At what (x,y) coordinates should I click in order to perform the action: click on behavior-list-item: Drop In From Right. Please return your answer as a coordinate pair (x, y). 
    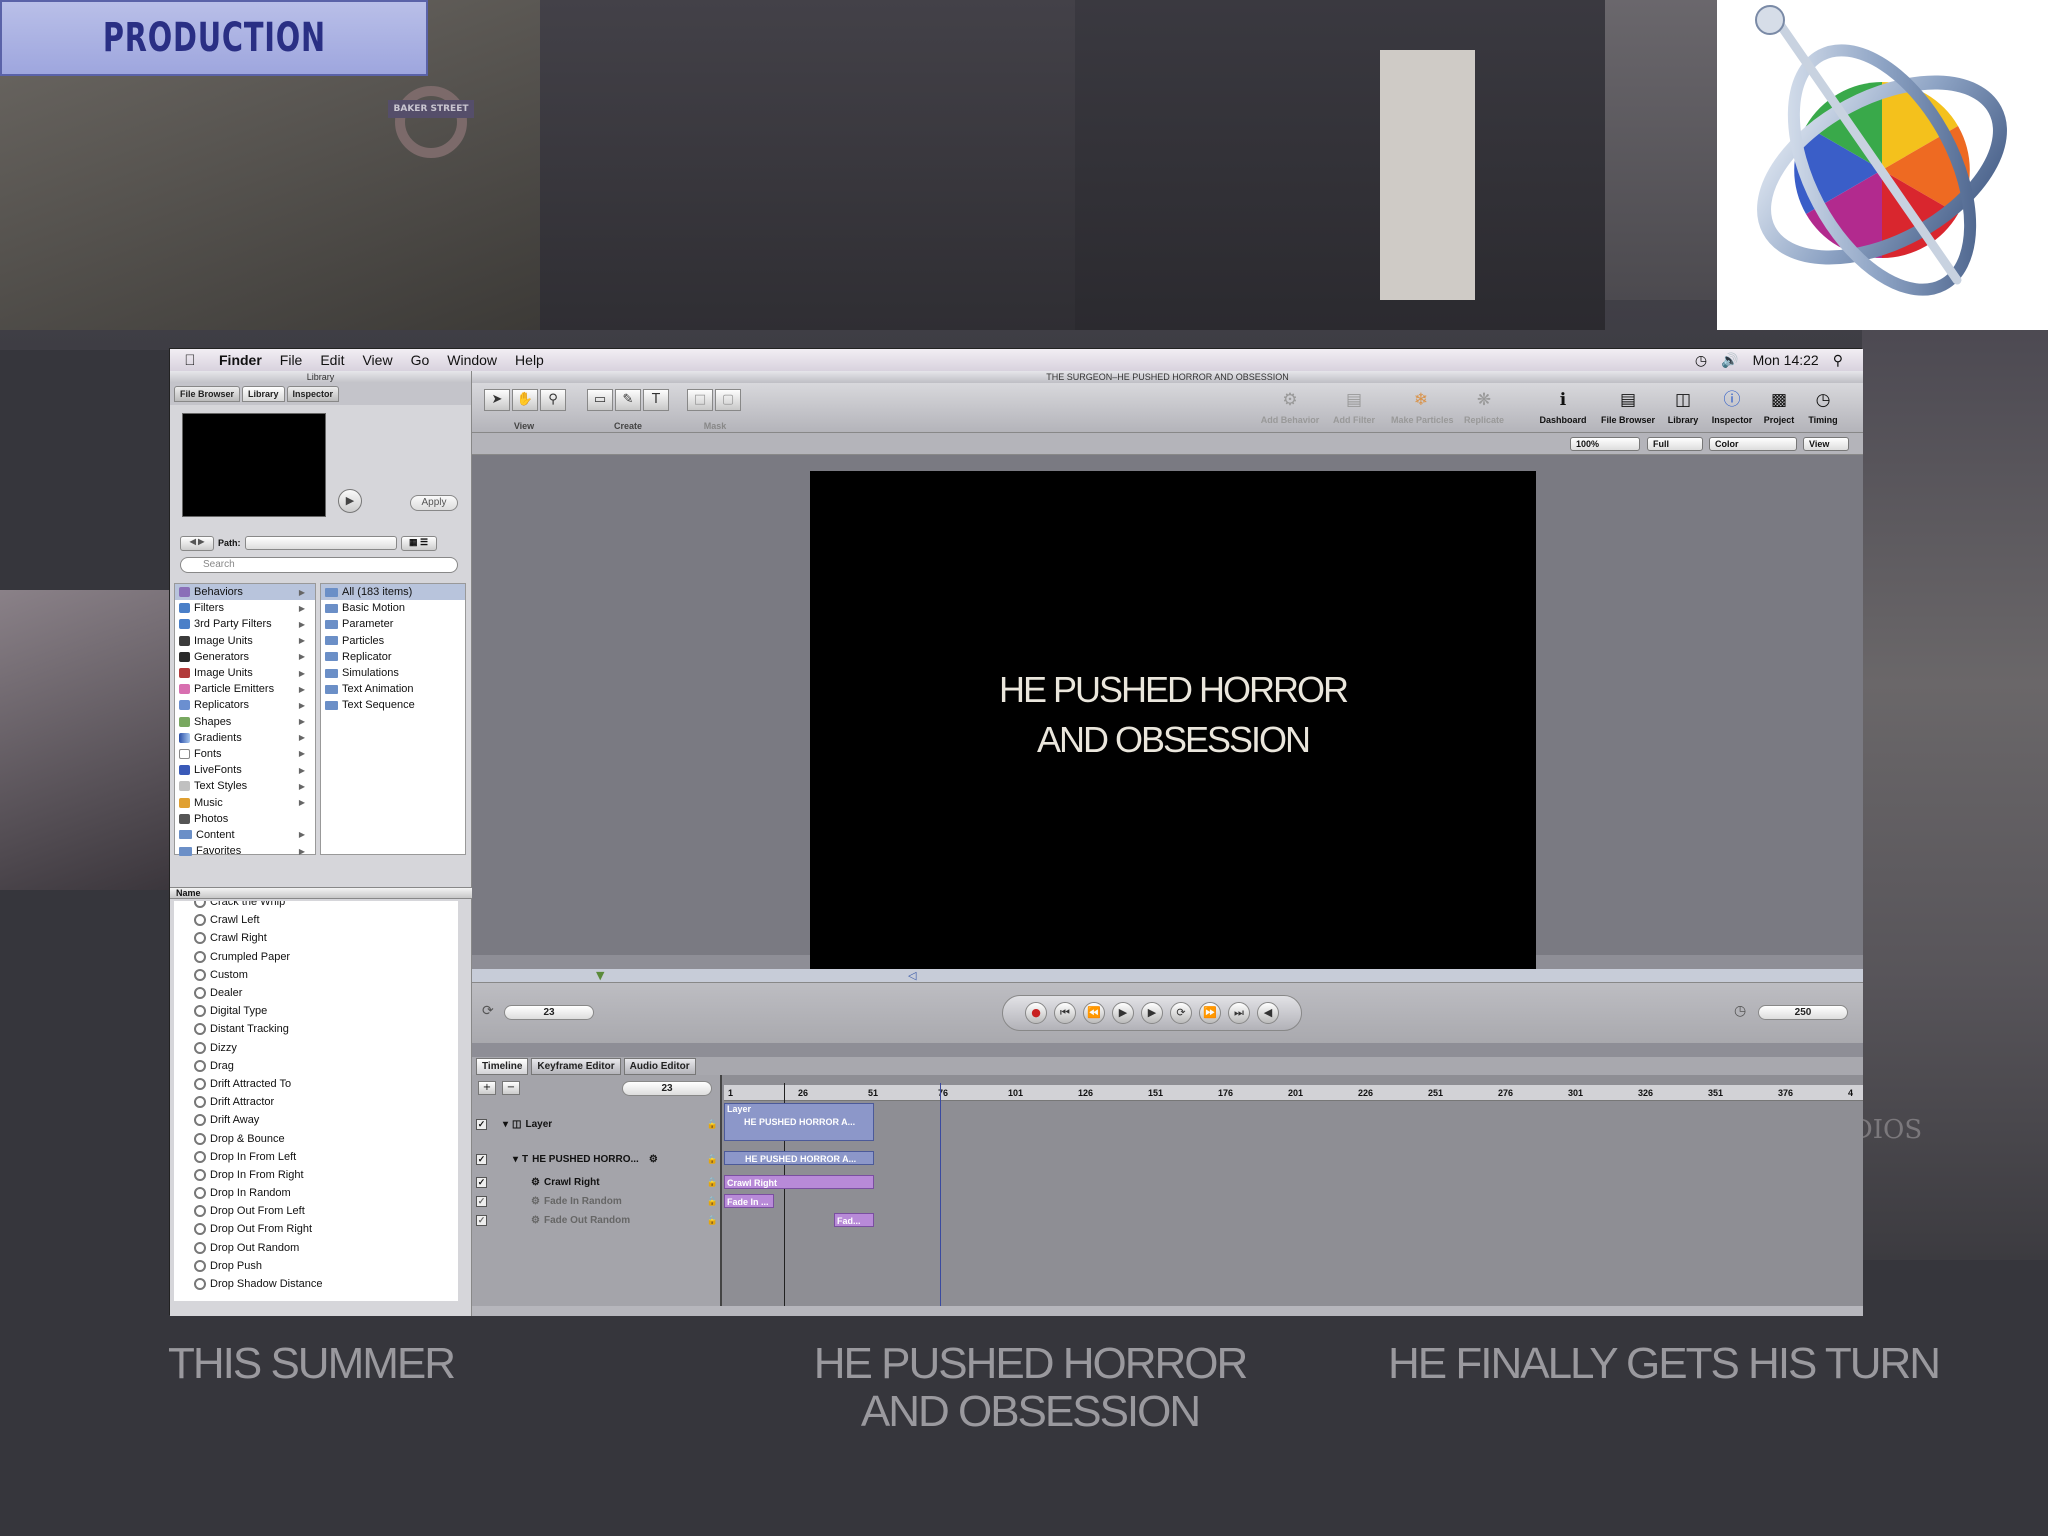
    Looking at the image, I should click on (316, 1175).